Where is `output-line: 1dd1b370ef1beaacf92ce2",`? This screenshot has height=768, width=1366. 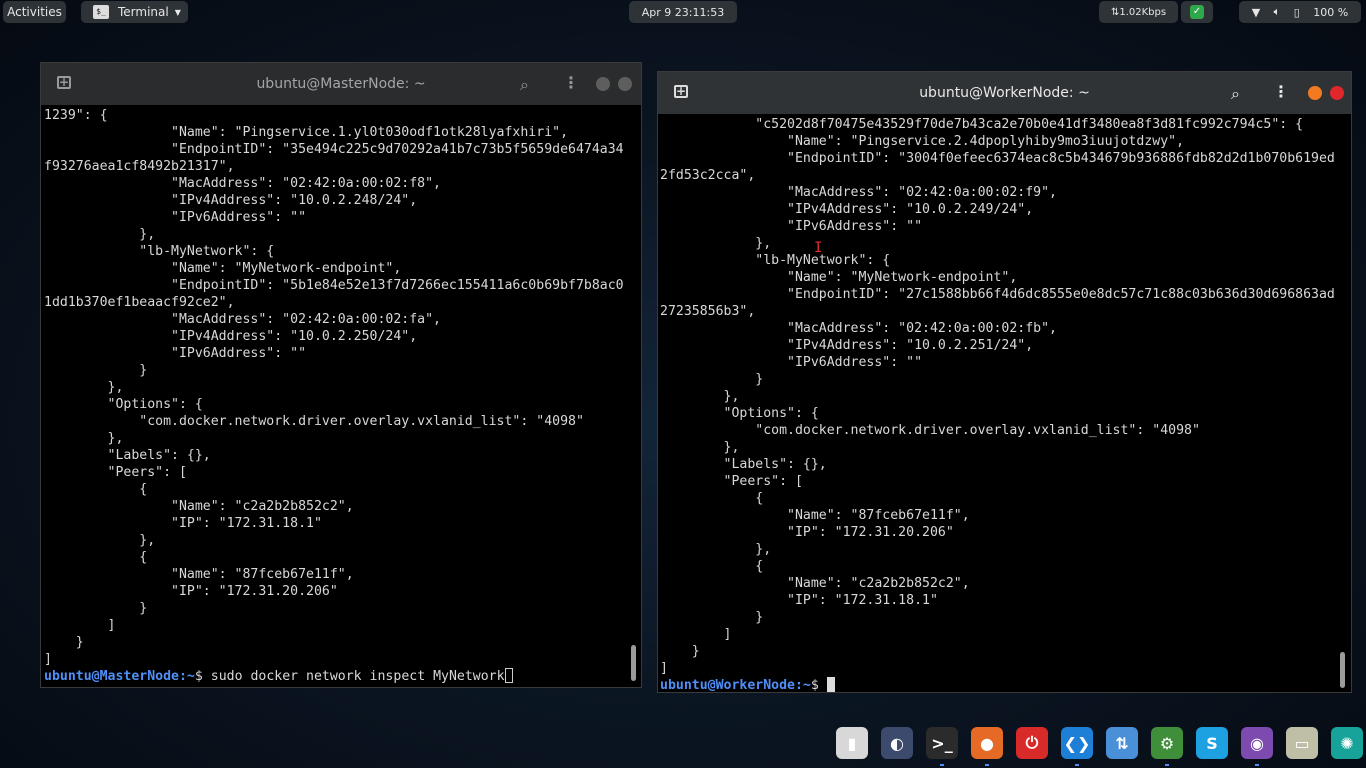
output-line: 1dd1b370ef1beaacf92ce2", is located at coordinates (139, 302).